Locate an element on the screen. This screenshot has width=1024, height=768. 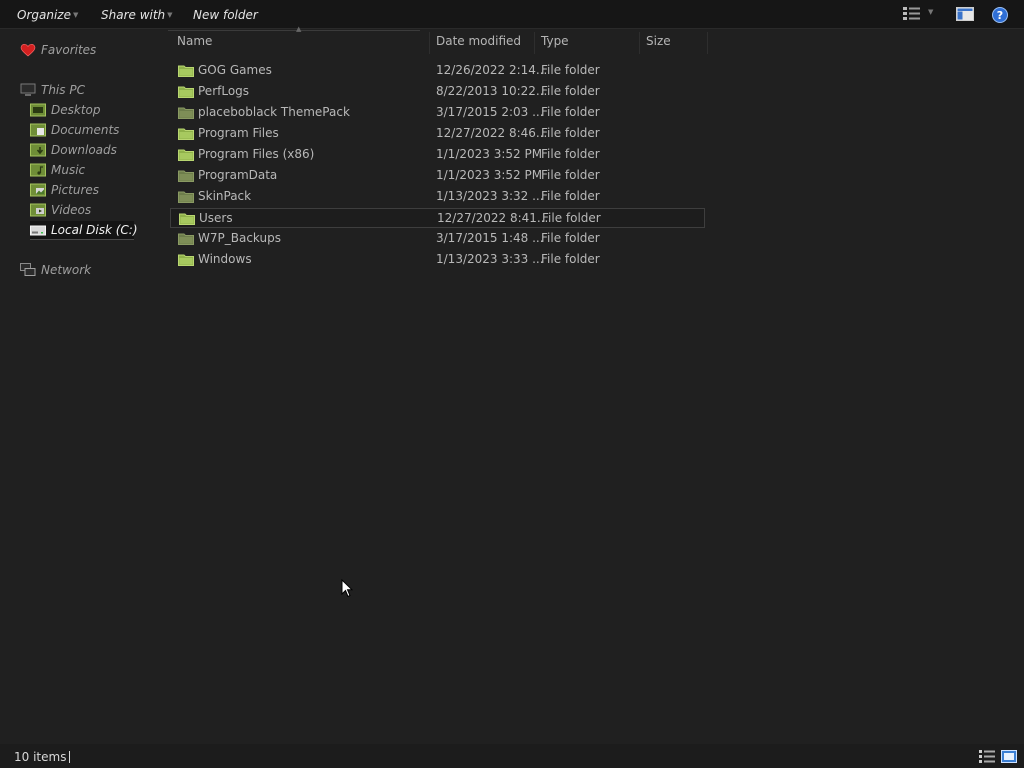
file-name: Program Files (x86) is located at coordinates (256, 154).